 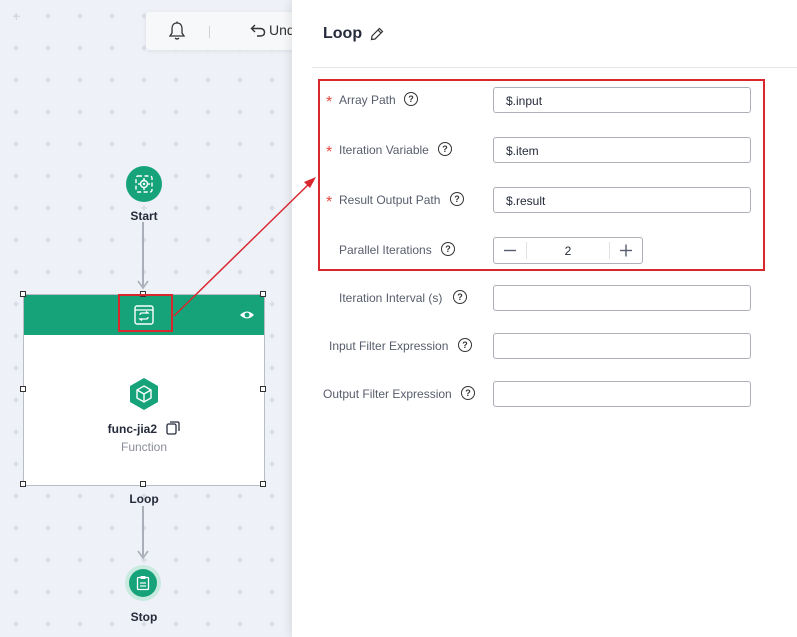 I want to click on stop-label: Stop, so click(x=144, y=617).